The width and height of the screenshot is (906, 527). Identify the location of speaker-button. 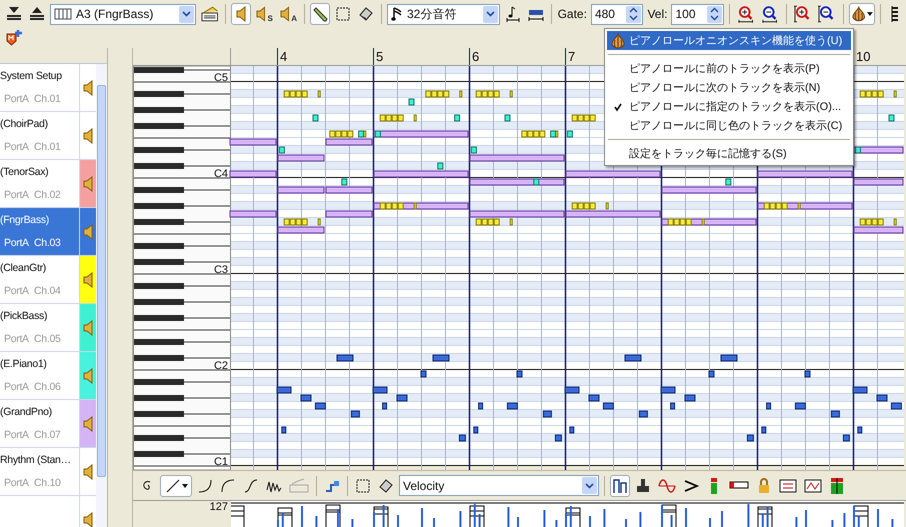
(241, 14).